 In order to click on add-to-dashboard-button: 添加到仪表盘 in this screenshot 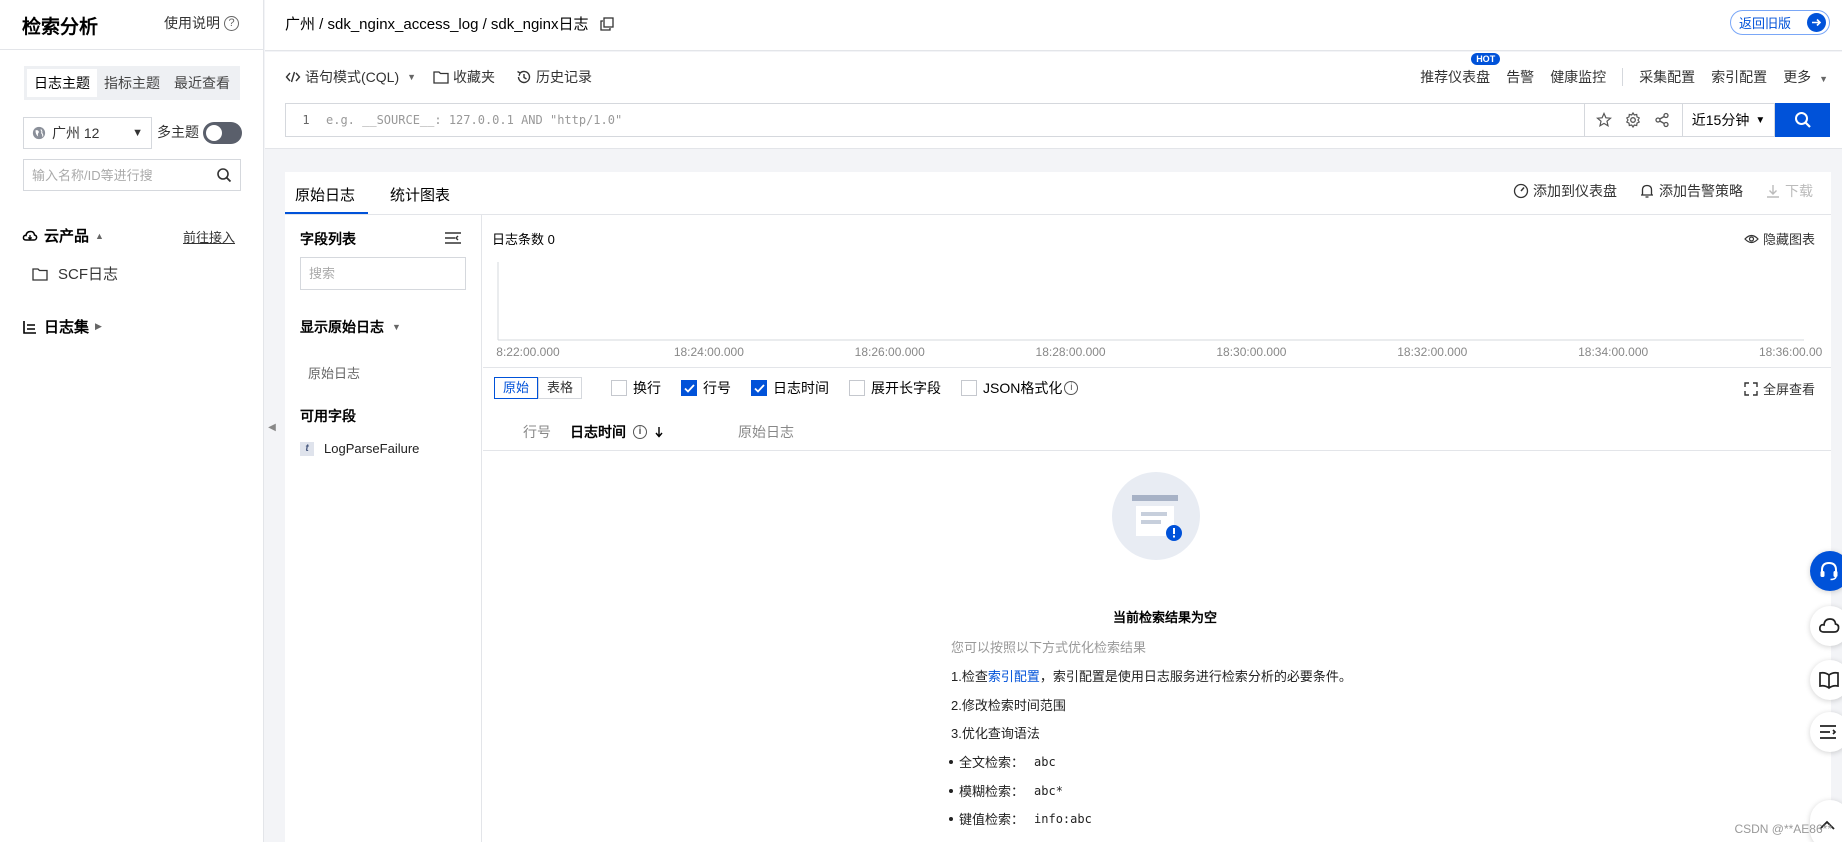, I will do `click(1565, 191)`.